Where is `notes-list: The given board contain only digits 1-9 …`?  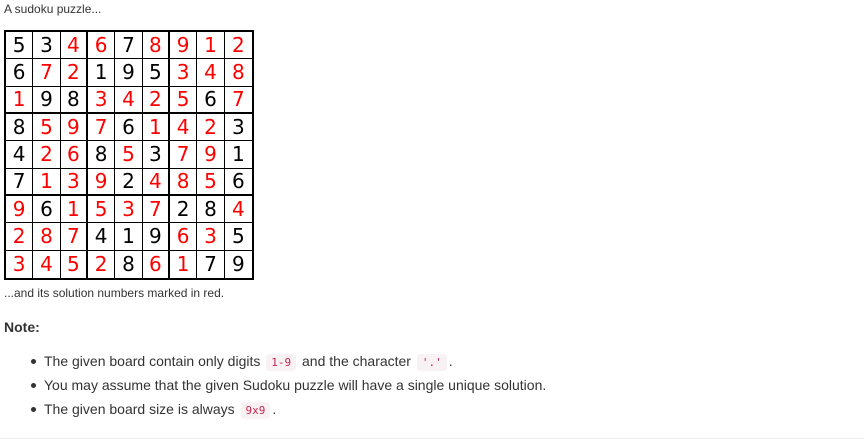
notes-list: The given board contain only digits 1-9 … is located at coordinates (273, 386).